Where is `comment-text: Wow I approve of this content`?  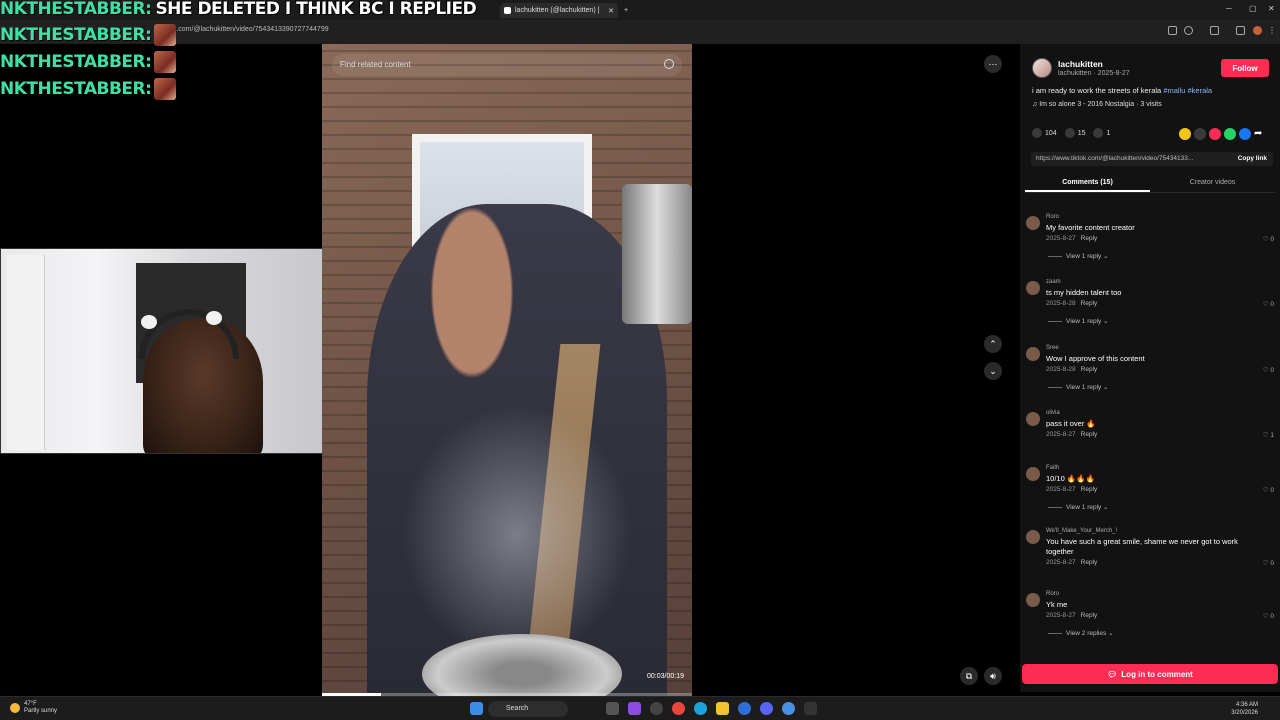
comment-text: Wow I approve of this content is located at coordinates (1095, 358).